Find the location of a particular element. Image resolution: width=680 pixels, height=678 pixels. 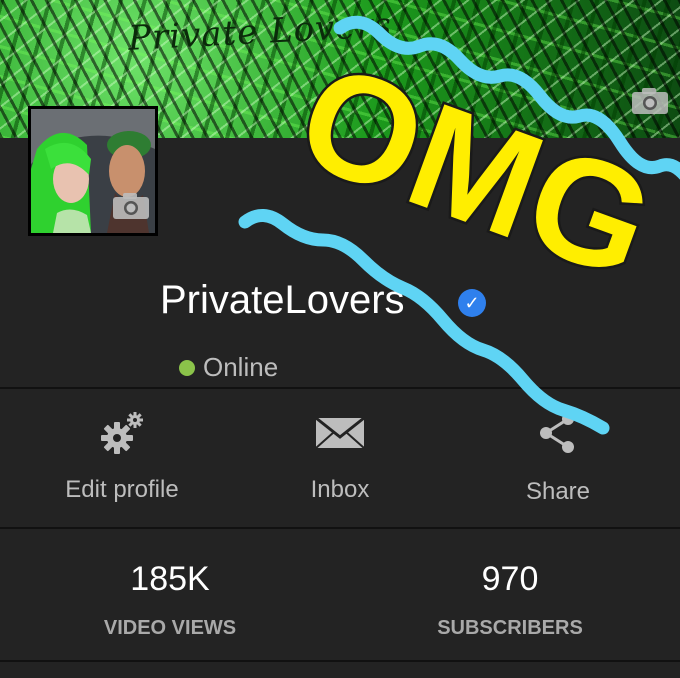

inbox-label: Inbox is located at coordinates (340, 489).